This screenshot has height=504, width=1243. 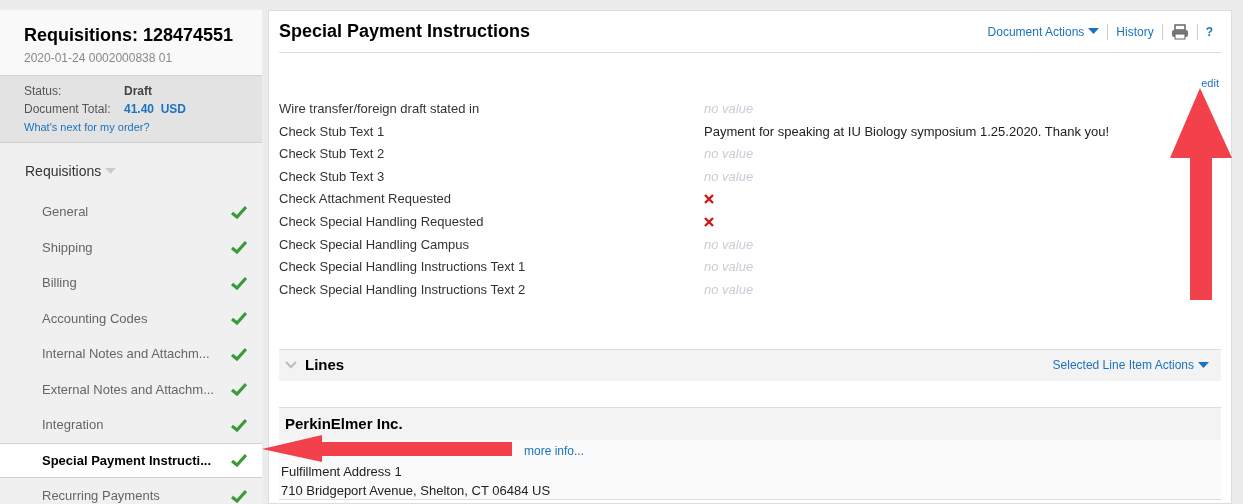 I want to click on field-label: Check Stub Text 1, so click(x=332, y=131).